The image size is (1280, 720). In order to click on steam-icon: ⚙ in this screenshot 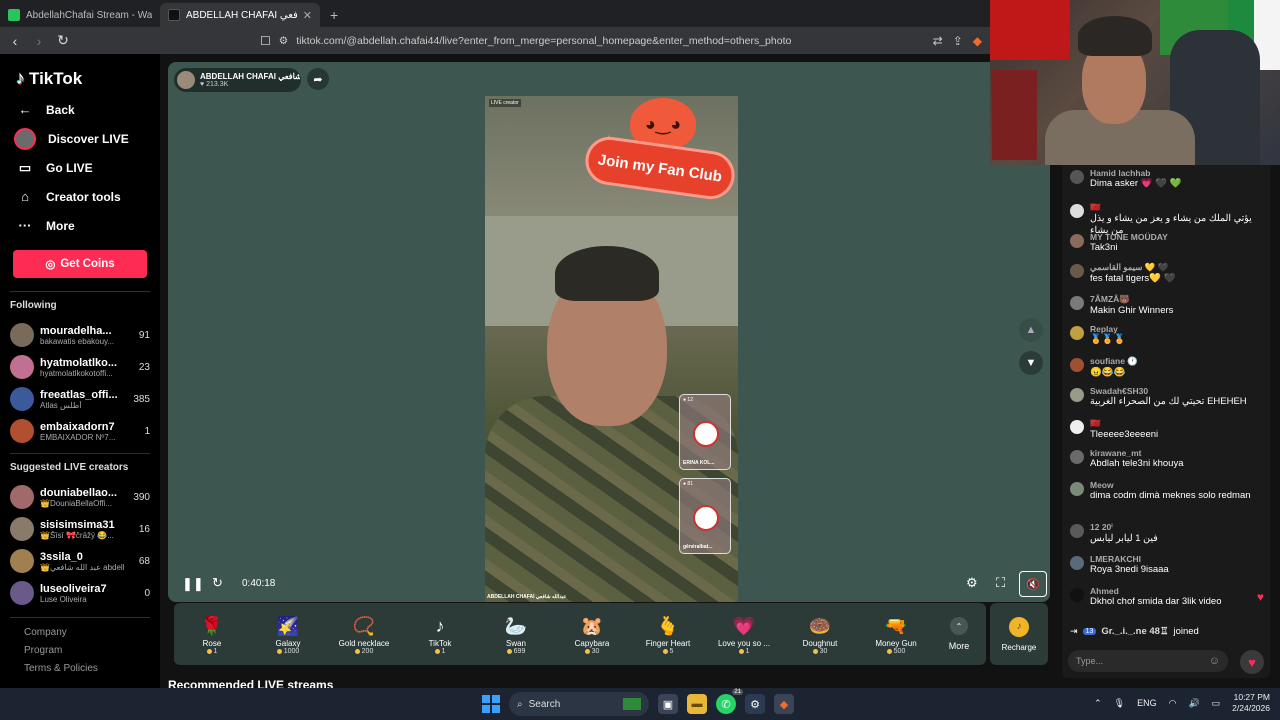, I will do `click(755, 704)`.